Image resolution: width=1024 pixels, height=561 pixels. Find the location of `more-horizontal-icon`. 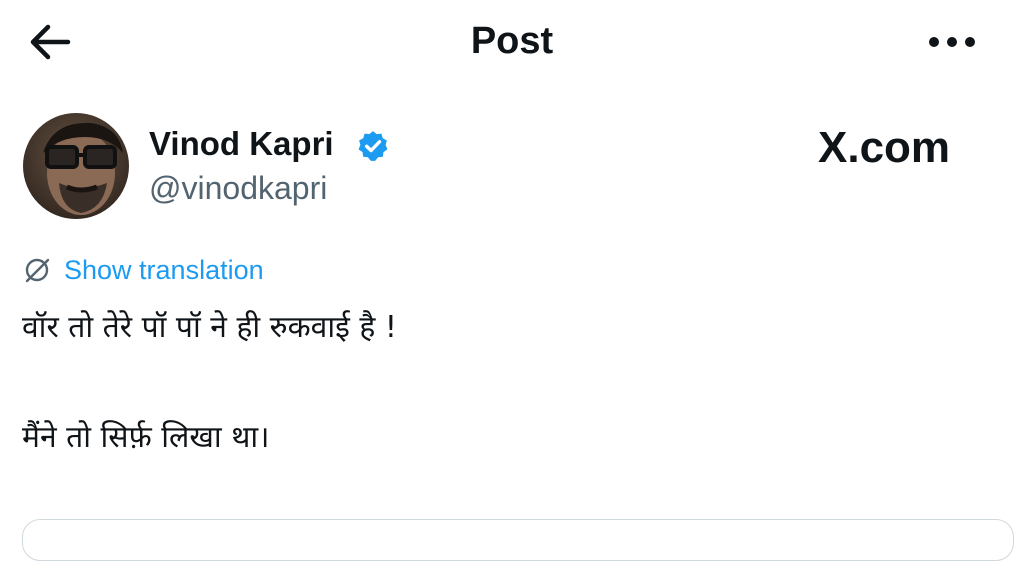

more-horizontal-icon is located at coordinates (952, 42).